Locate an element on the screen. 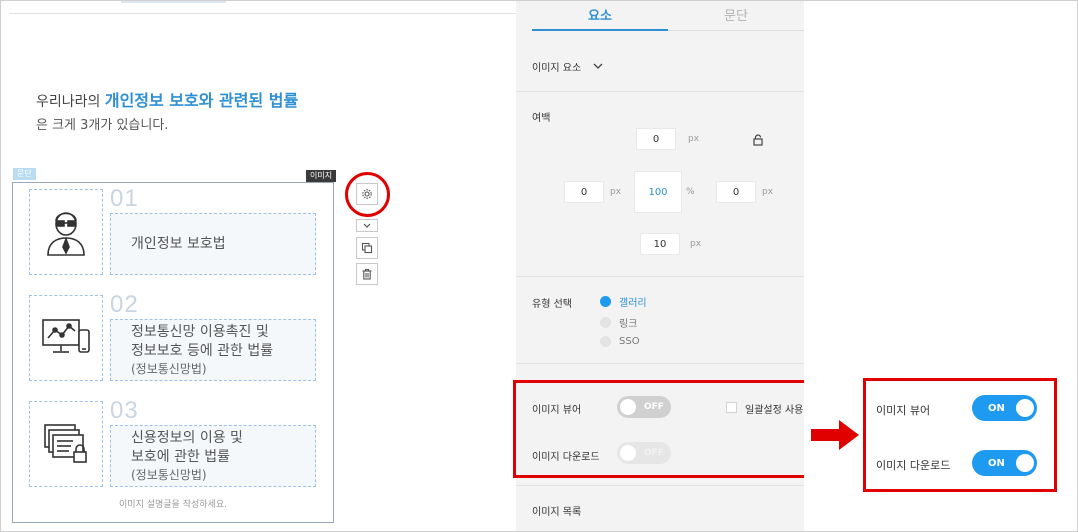  image-list-label: 이미지 목록 is located at coordinates (557, 512).